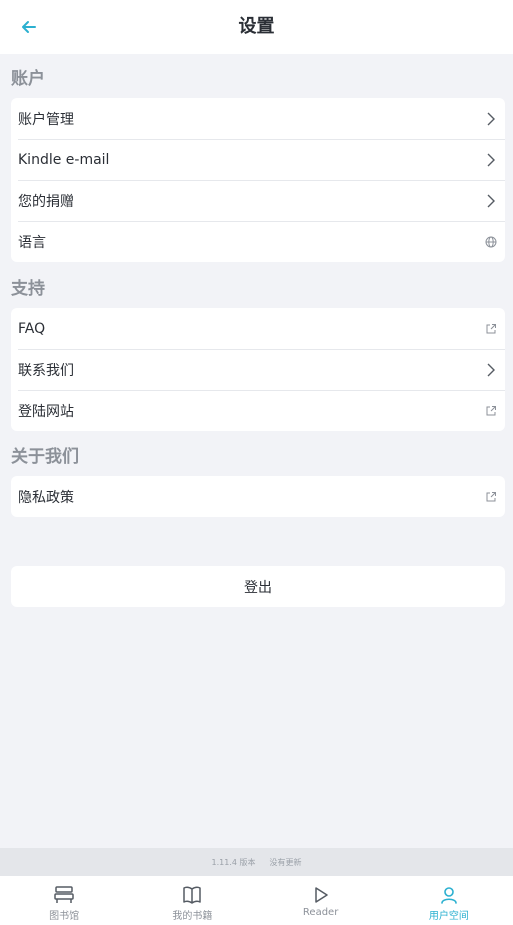 This screenshot has height=925, width=513. What do you see at coordinates (46, 201) in the screenshot?
I see `row-label: 您的捐赠` at bounding box center [46, 201].